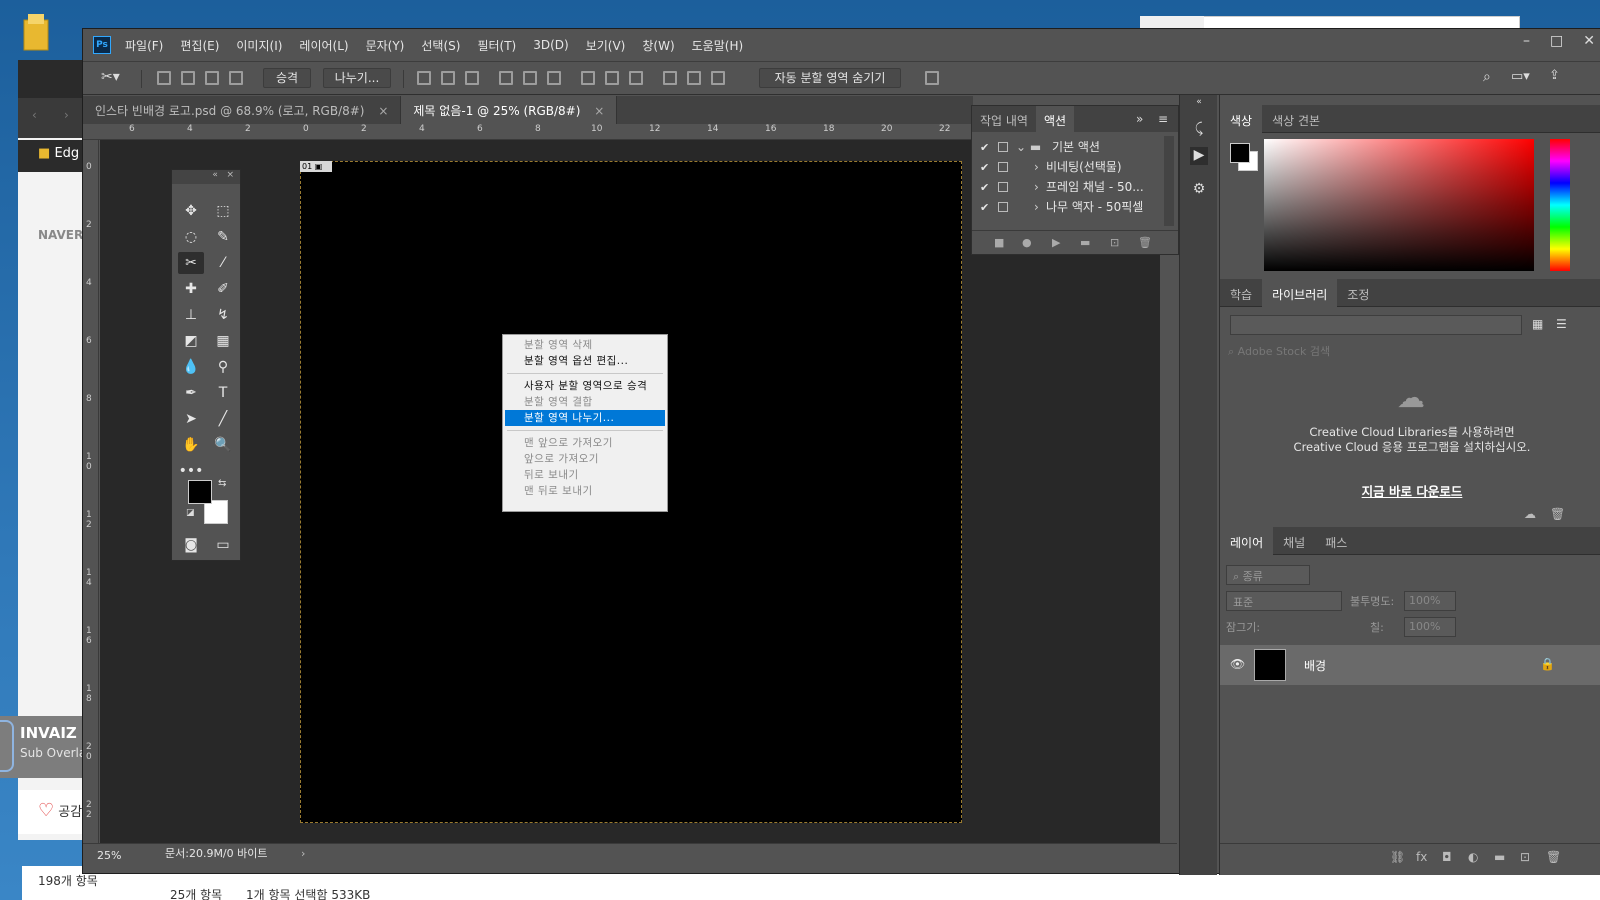  What do you see at coordinates (1296, 119) in the screenshot?
I see `tab-swatches: 색상 견본` at bounding box center [1296, 119].